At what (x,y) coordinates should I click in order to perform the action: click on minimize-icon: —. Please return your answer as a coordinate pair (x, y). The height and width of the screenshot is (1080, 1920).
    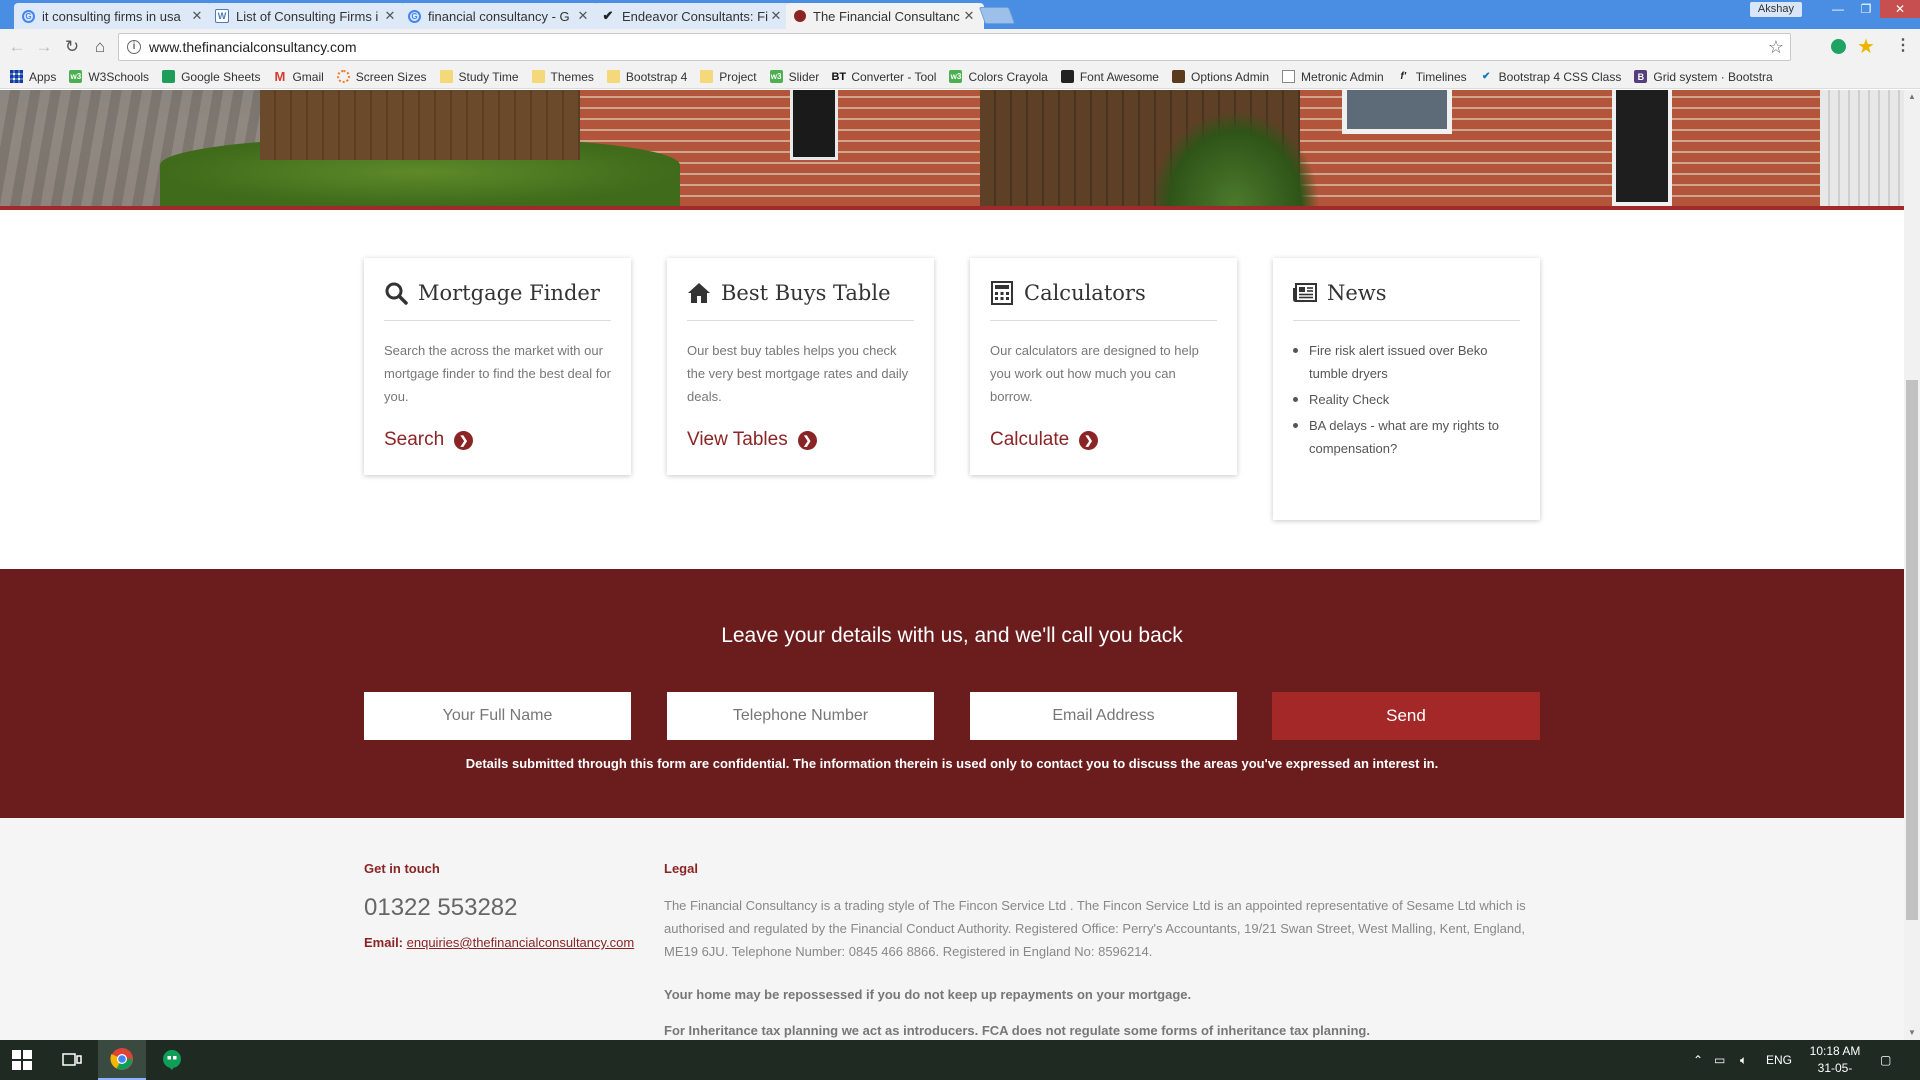
    Looking at the image, I should click on (1838, 9).